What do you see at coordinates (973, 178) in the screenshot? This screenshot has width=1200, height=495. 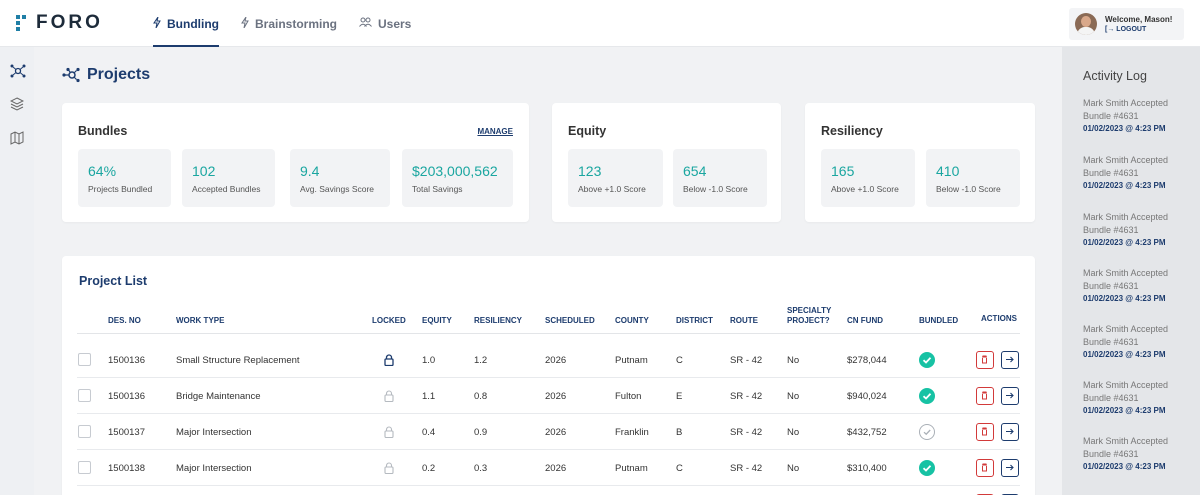 I see `stat-resiliency-below: 410 Below -1.0 Score` at bounding box center [973, 178].